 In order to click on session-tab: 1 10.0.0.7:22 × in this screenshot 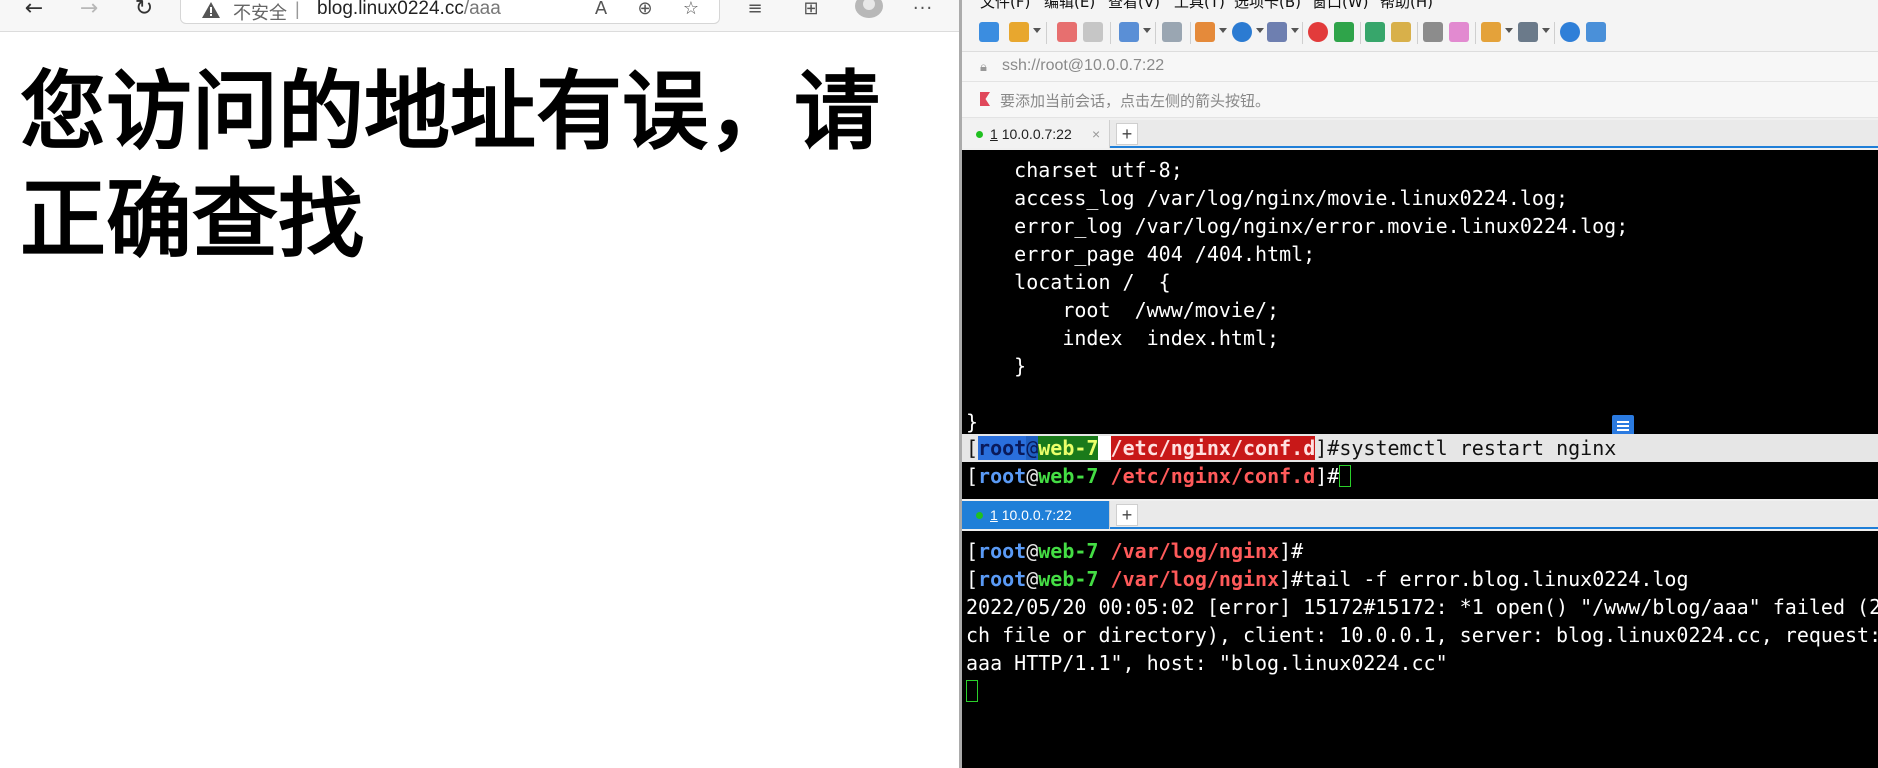, I will do `click(1036, 134)`.